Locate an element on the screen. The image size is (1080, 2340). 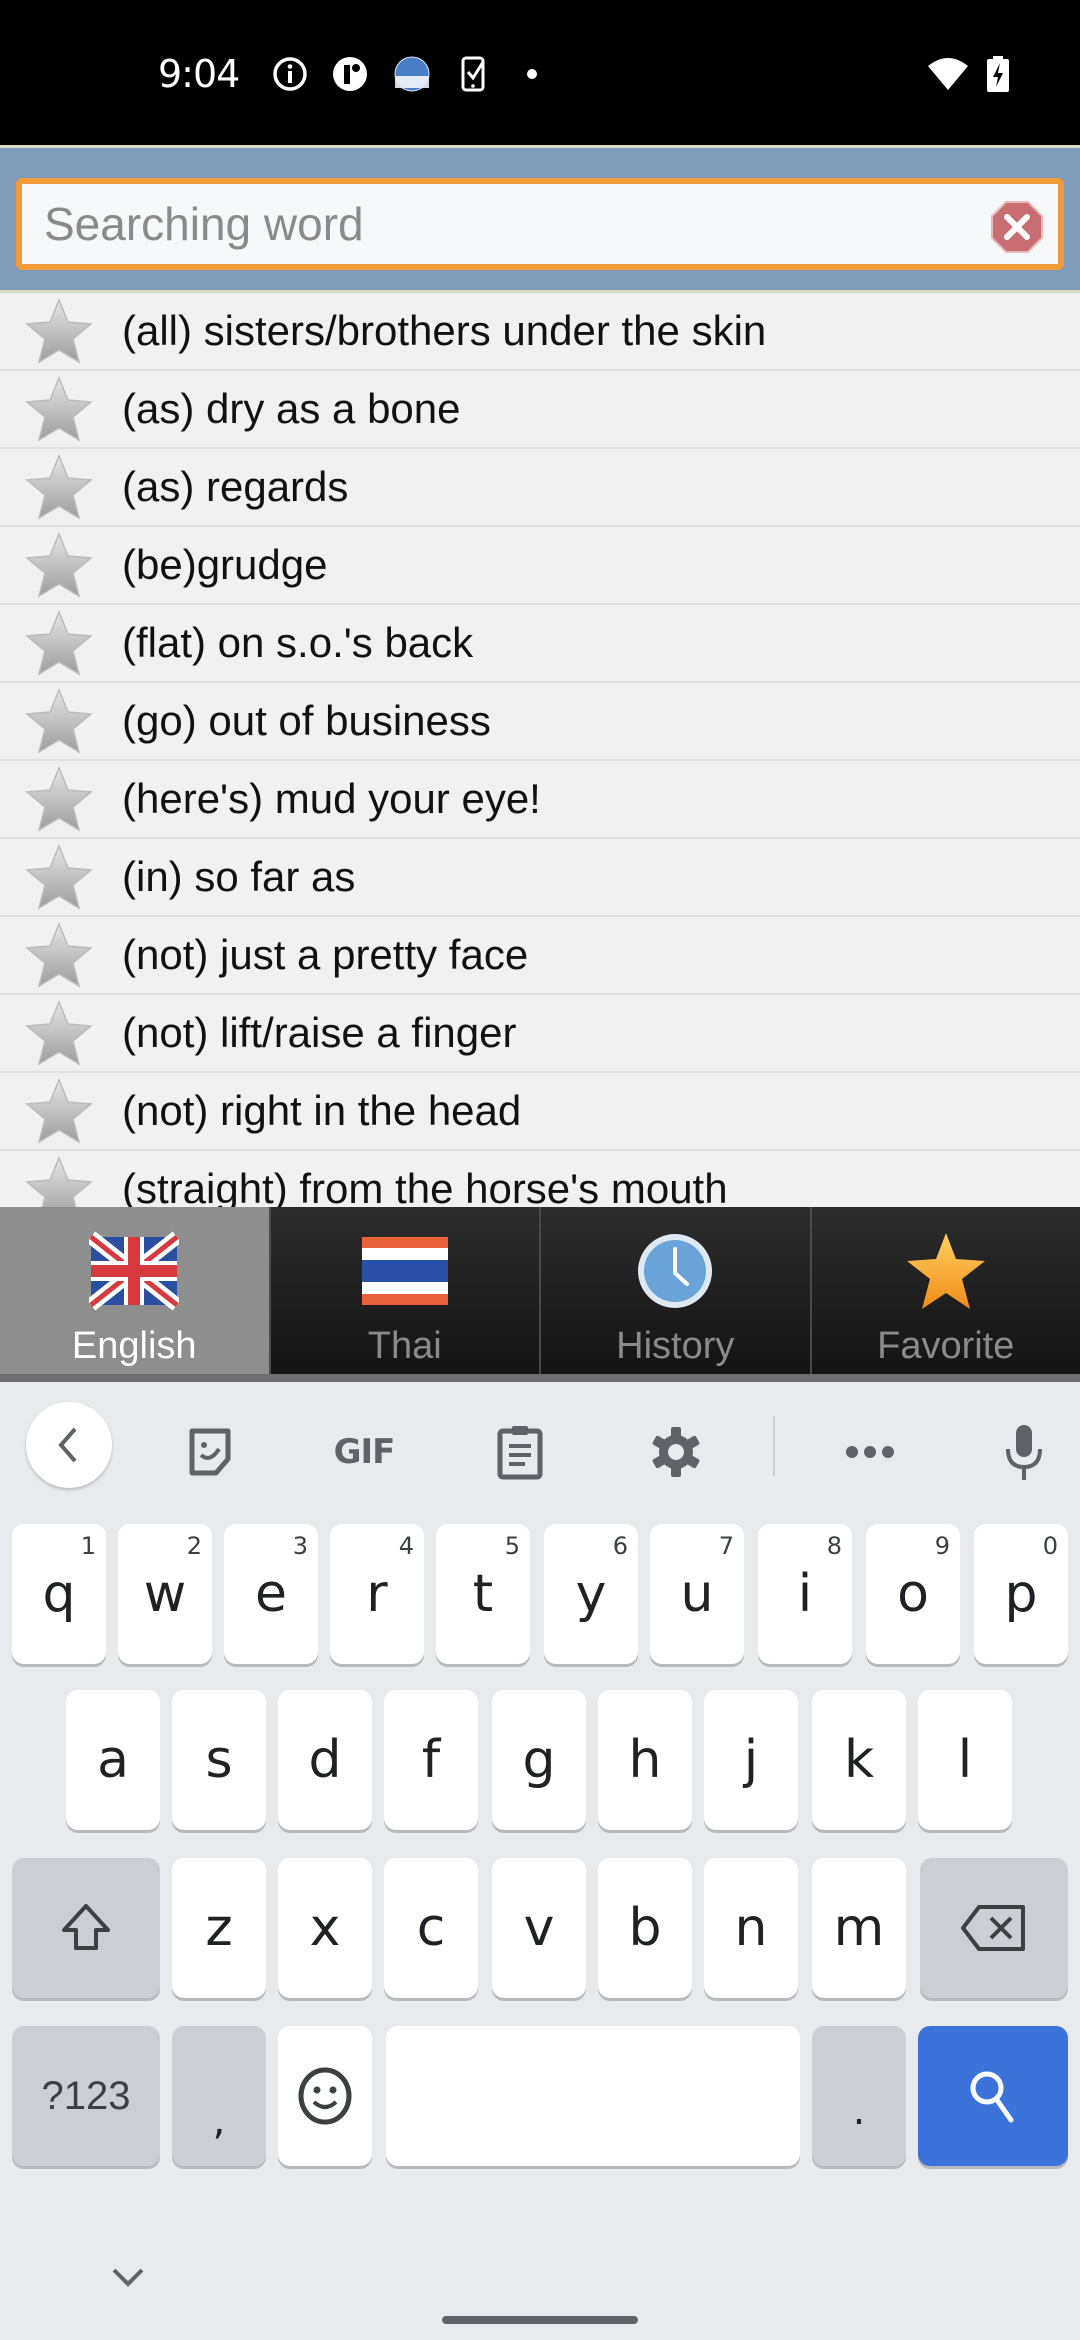
list-item: (all) sisters/brothers under the skin is located at coordinates (540, 332).